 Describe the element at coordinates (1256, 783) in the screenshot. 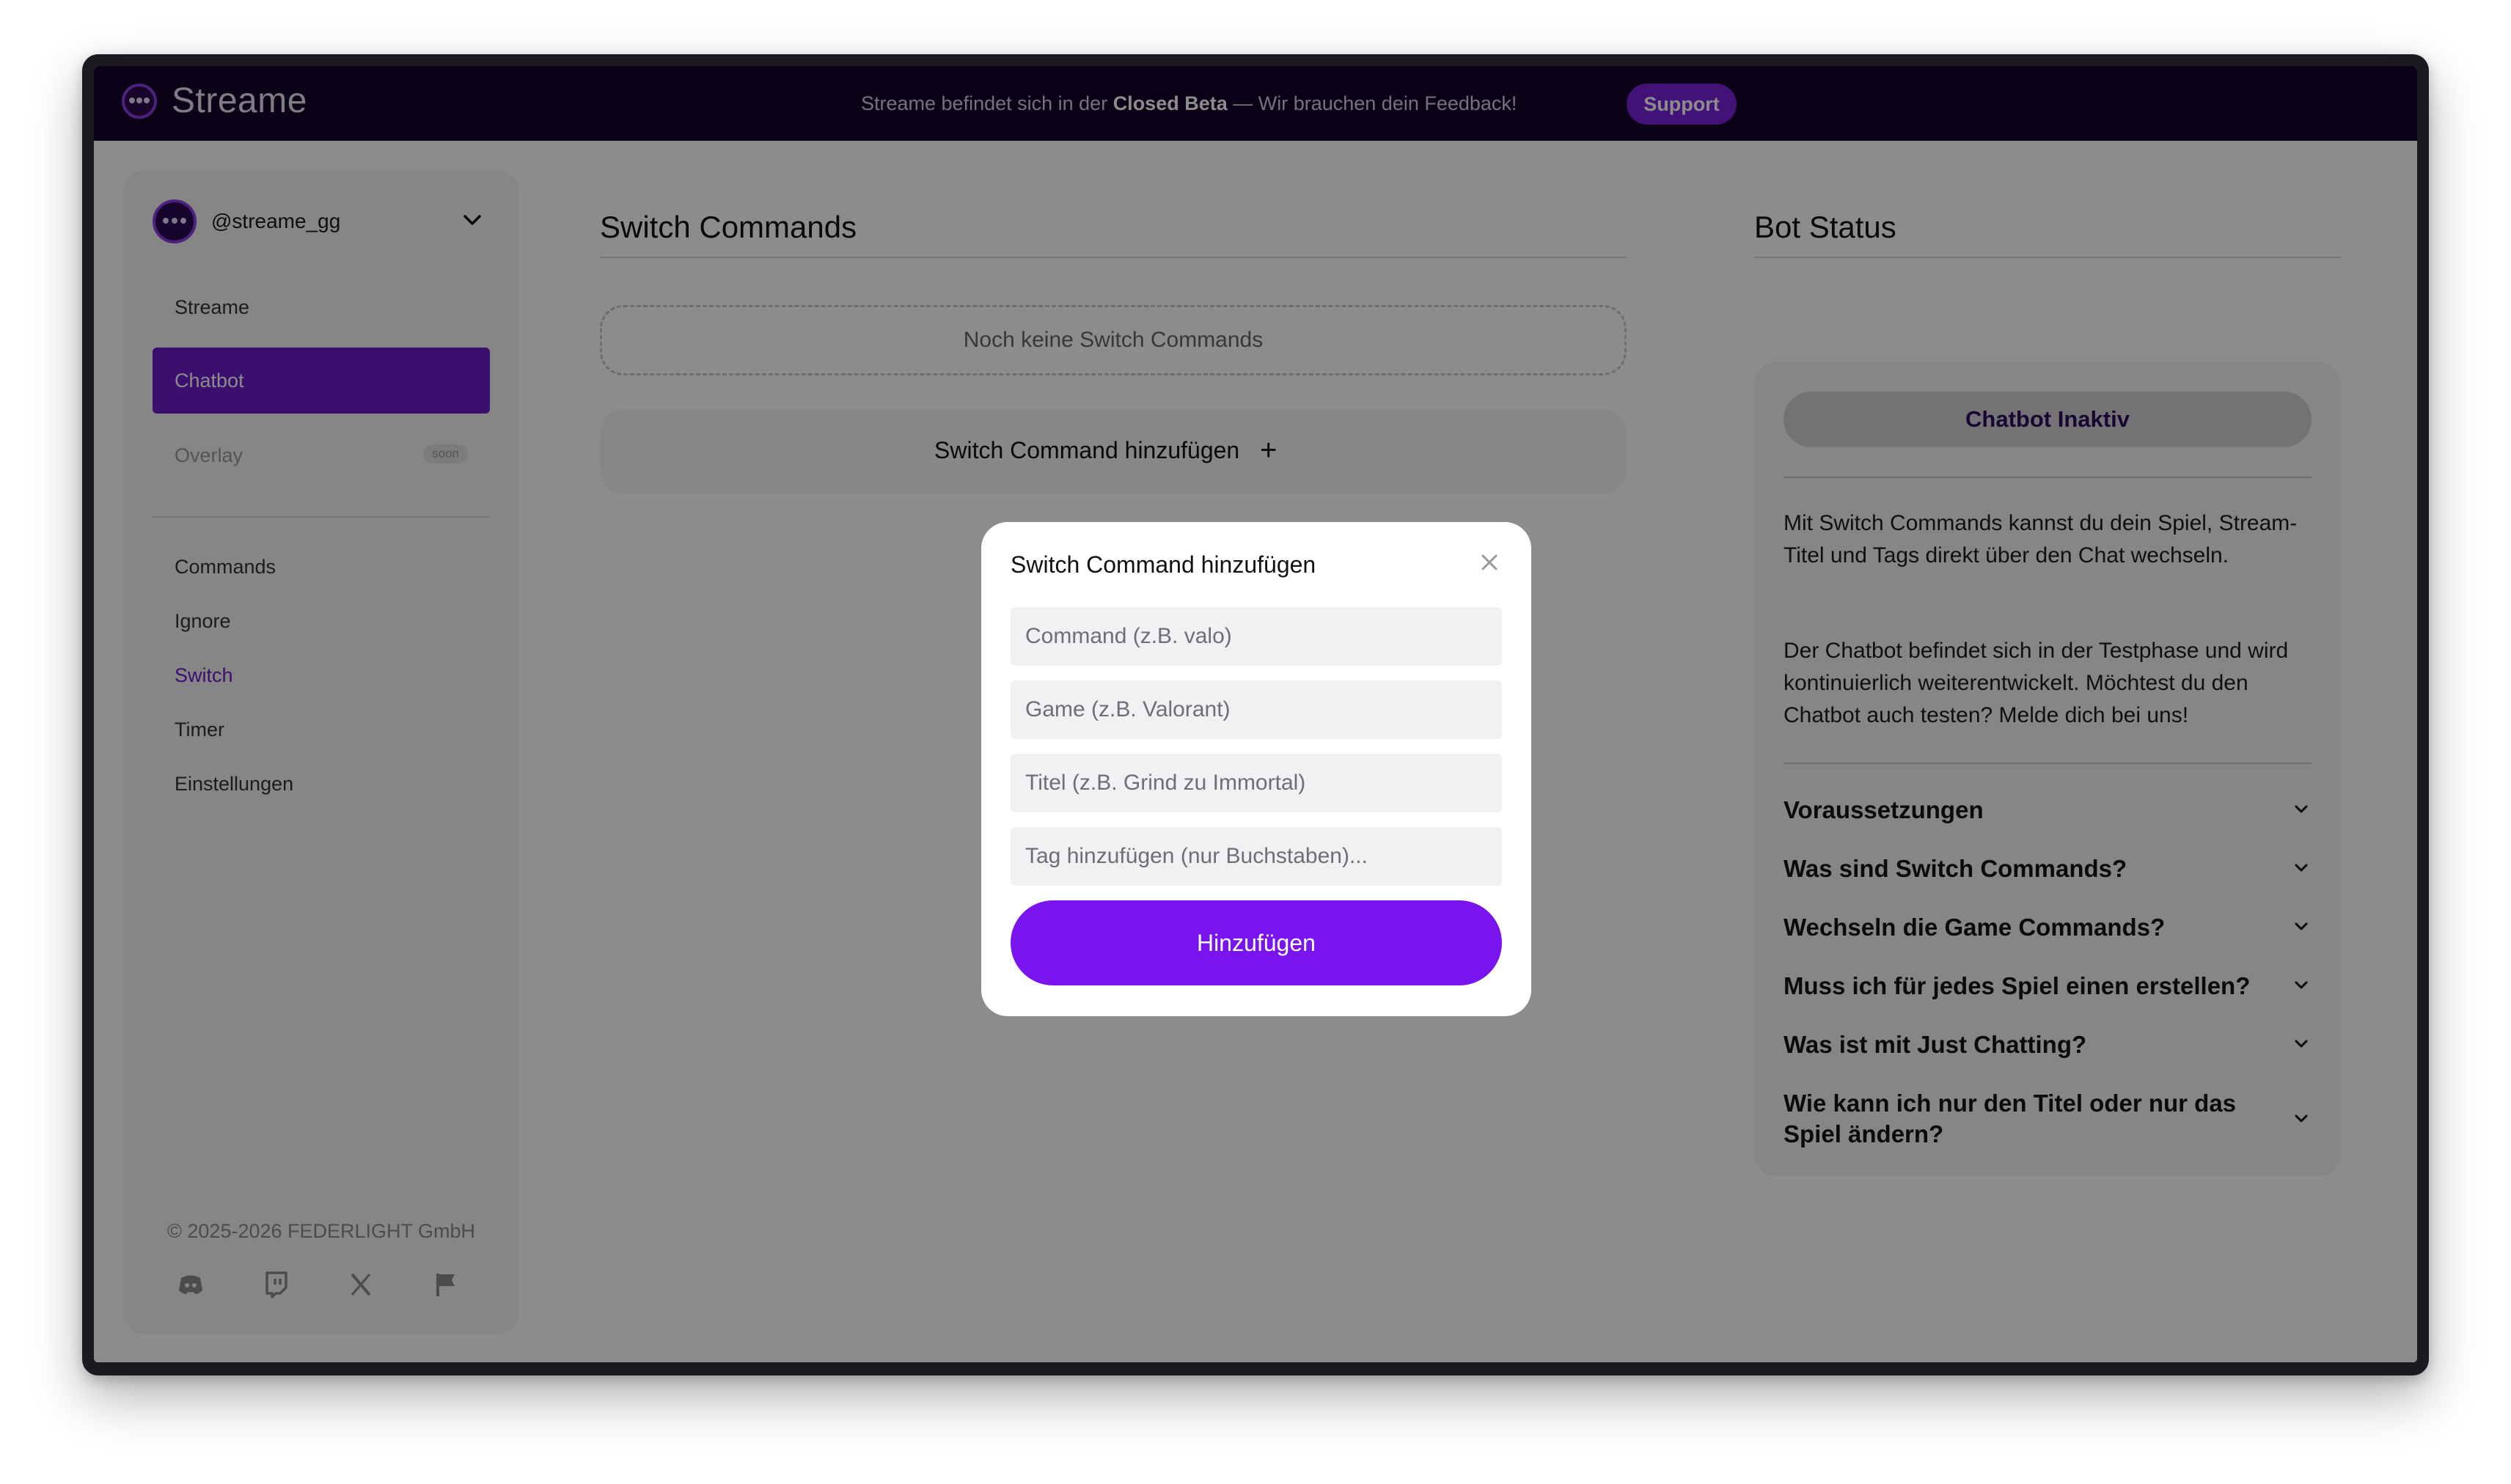

I see `title-input` at that location.